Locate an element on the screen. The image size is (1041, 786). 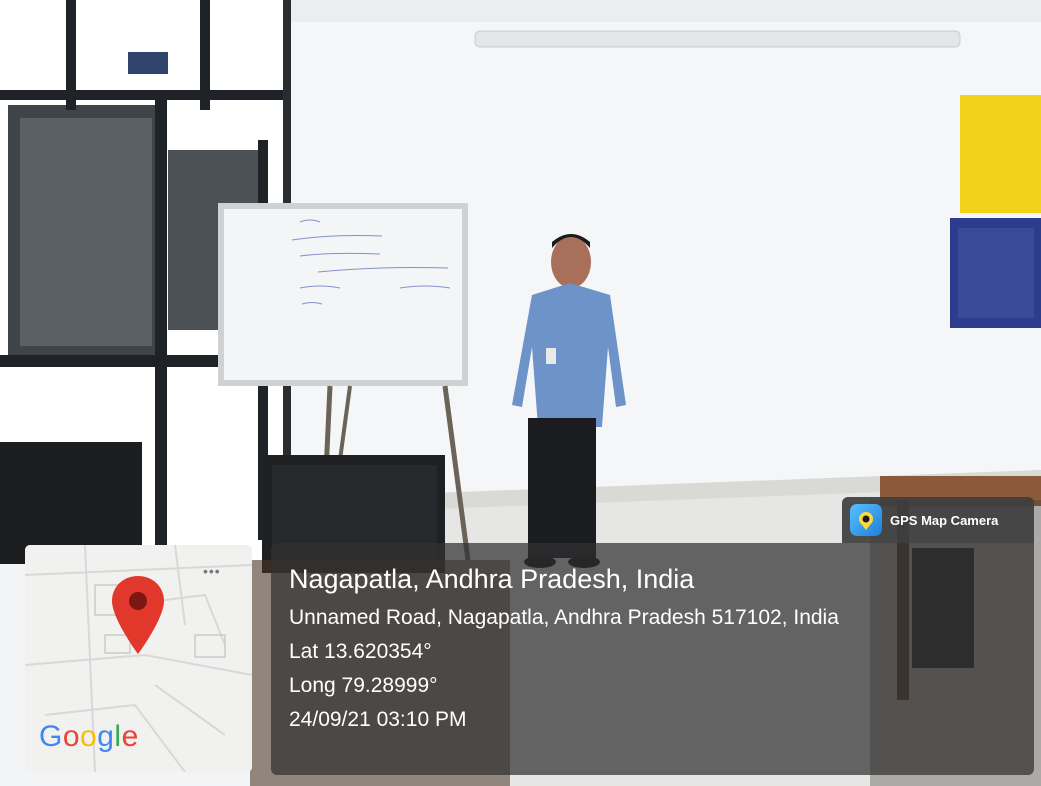
map-pin-camera-icon is located at coordinates (866, 520).